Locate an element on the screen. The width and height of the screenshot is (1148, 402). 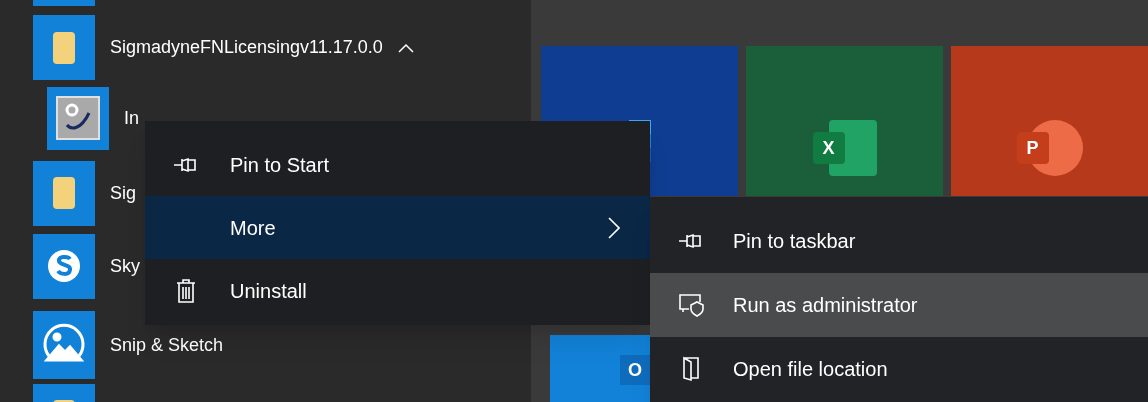
mail-logo-icon: O is located at coordinates (635, 370).